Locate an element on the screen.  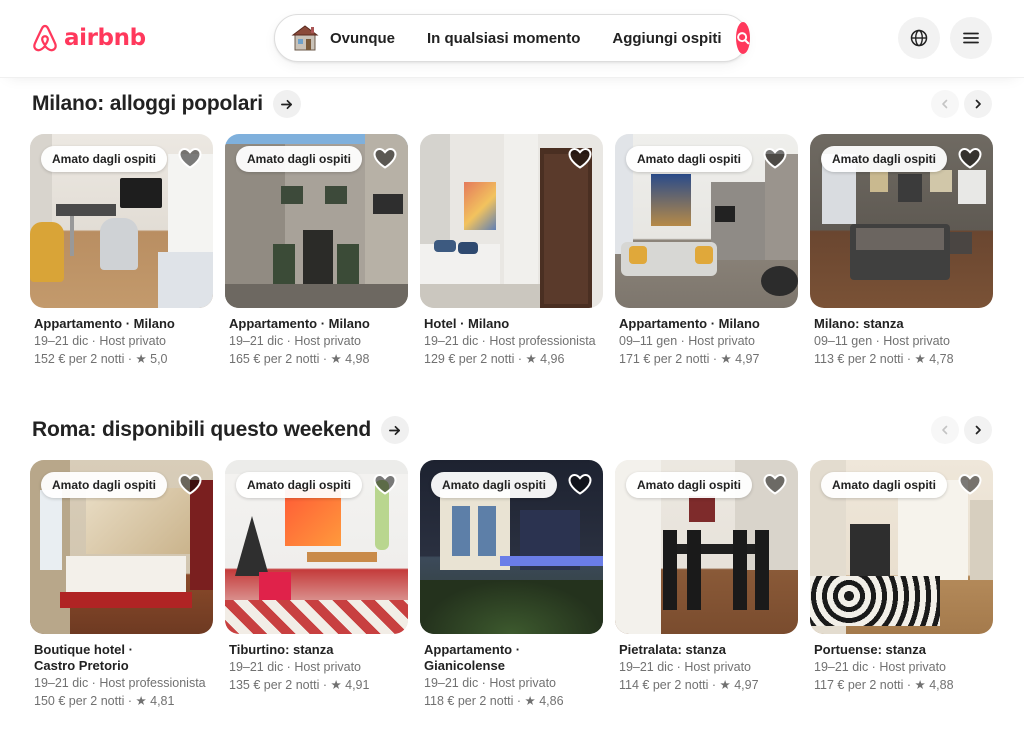
listing-price-text: 171 € per 2 notti · is located at coordinates (670, 359).